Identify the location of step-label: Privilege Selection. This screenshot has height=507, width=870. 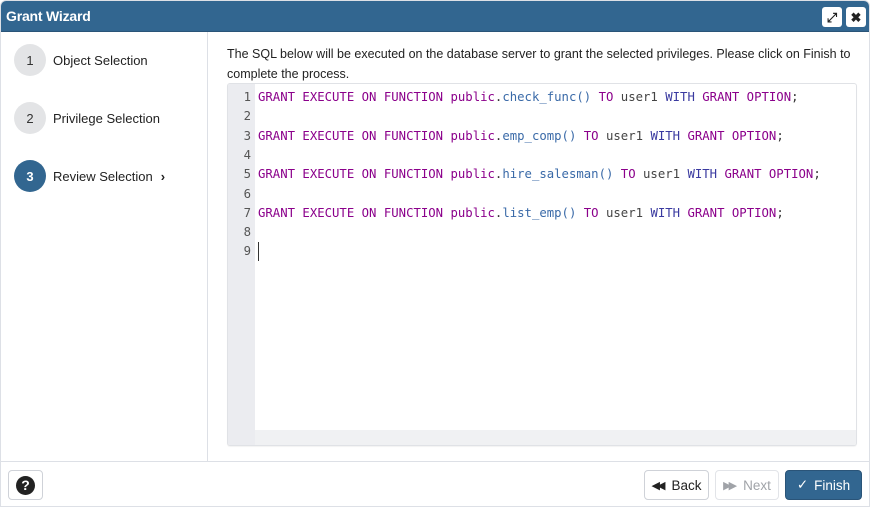
(106, 118).